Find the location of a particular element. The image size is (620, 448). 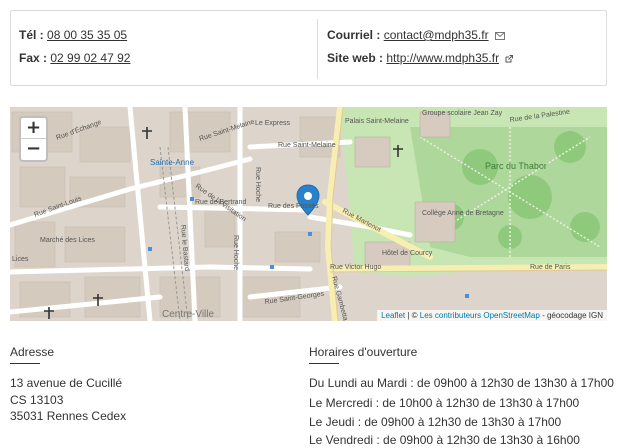

geocoding-credit: - géocodage IGN is located at coordinates (571, 315).